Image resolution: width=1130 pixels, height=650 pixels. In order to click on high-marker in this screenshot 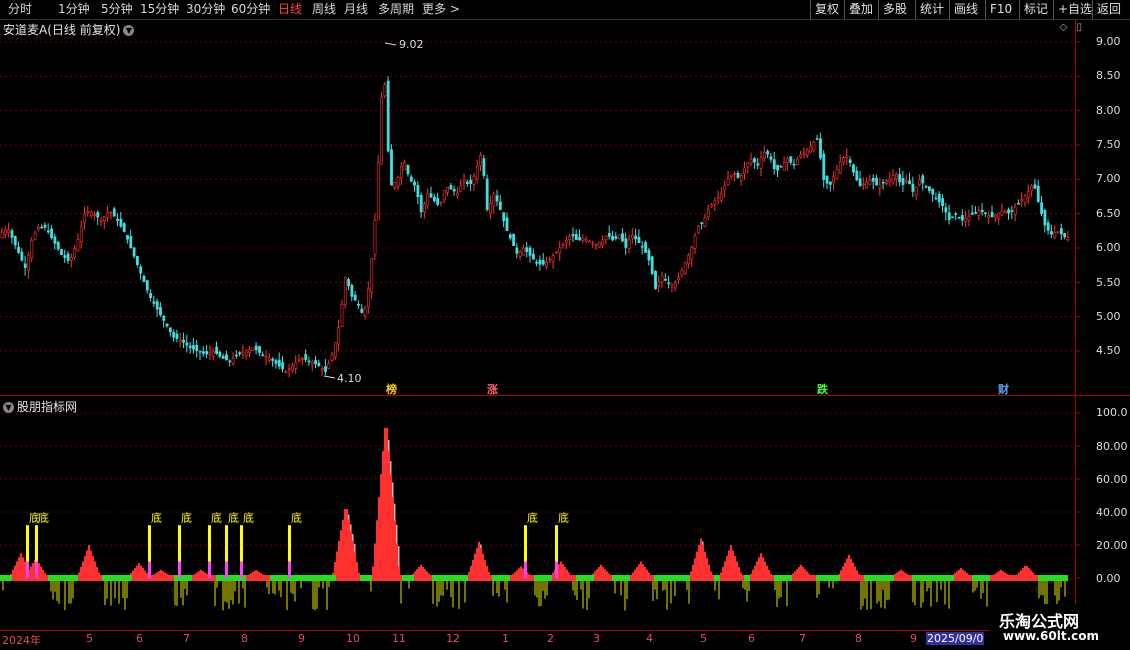, I will do `click(390, 44)`.